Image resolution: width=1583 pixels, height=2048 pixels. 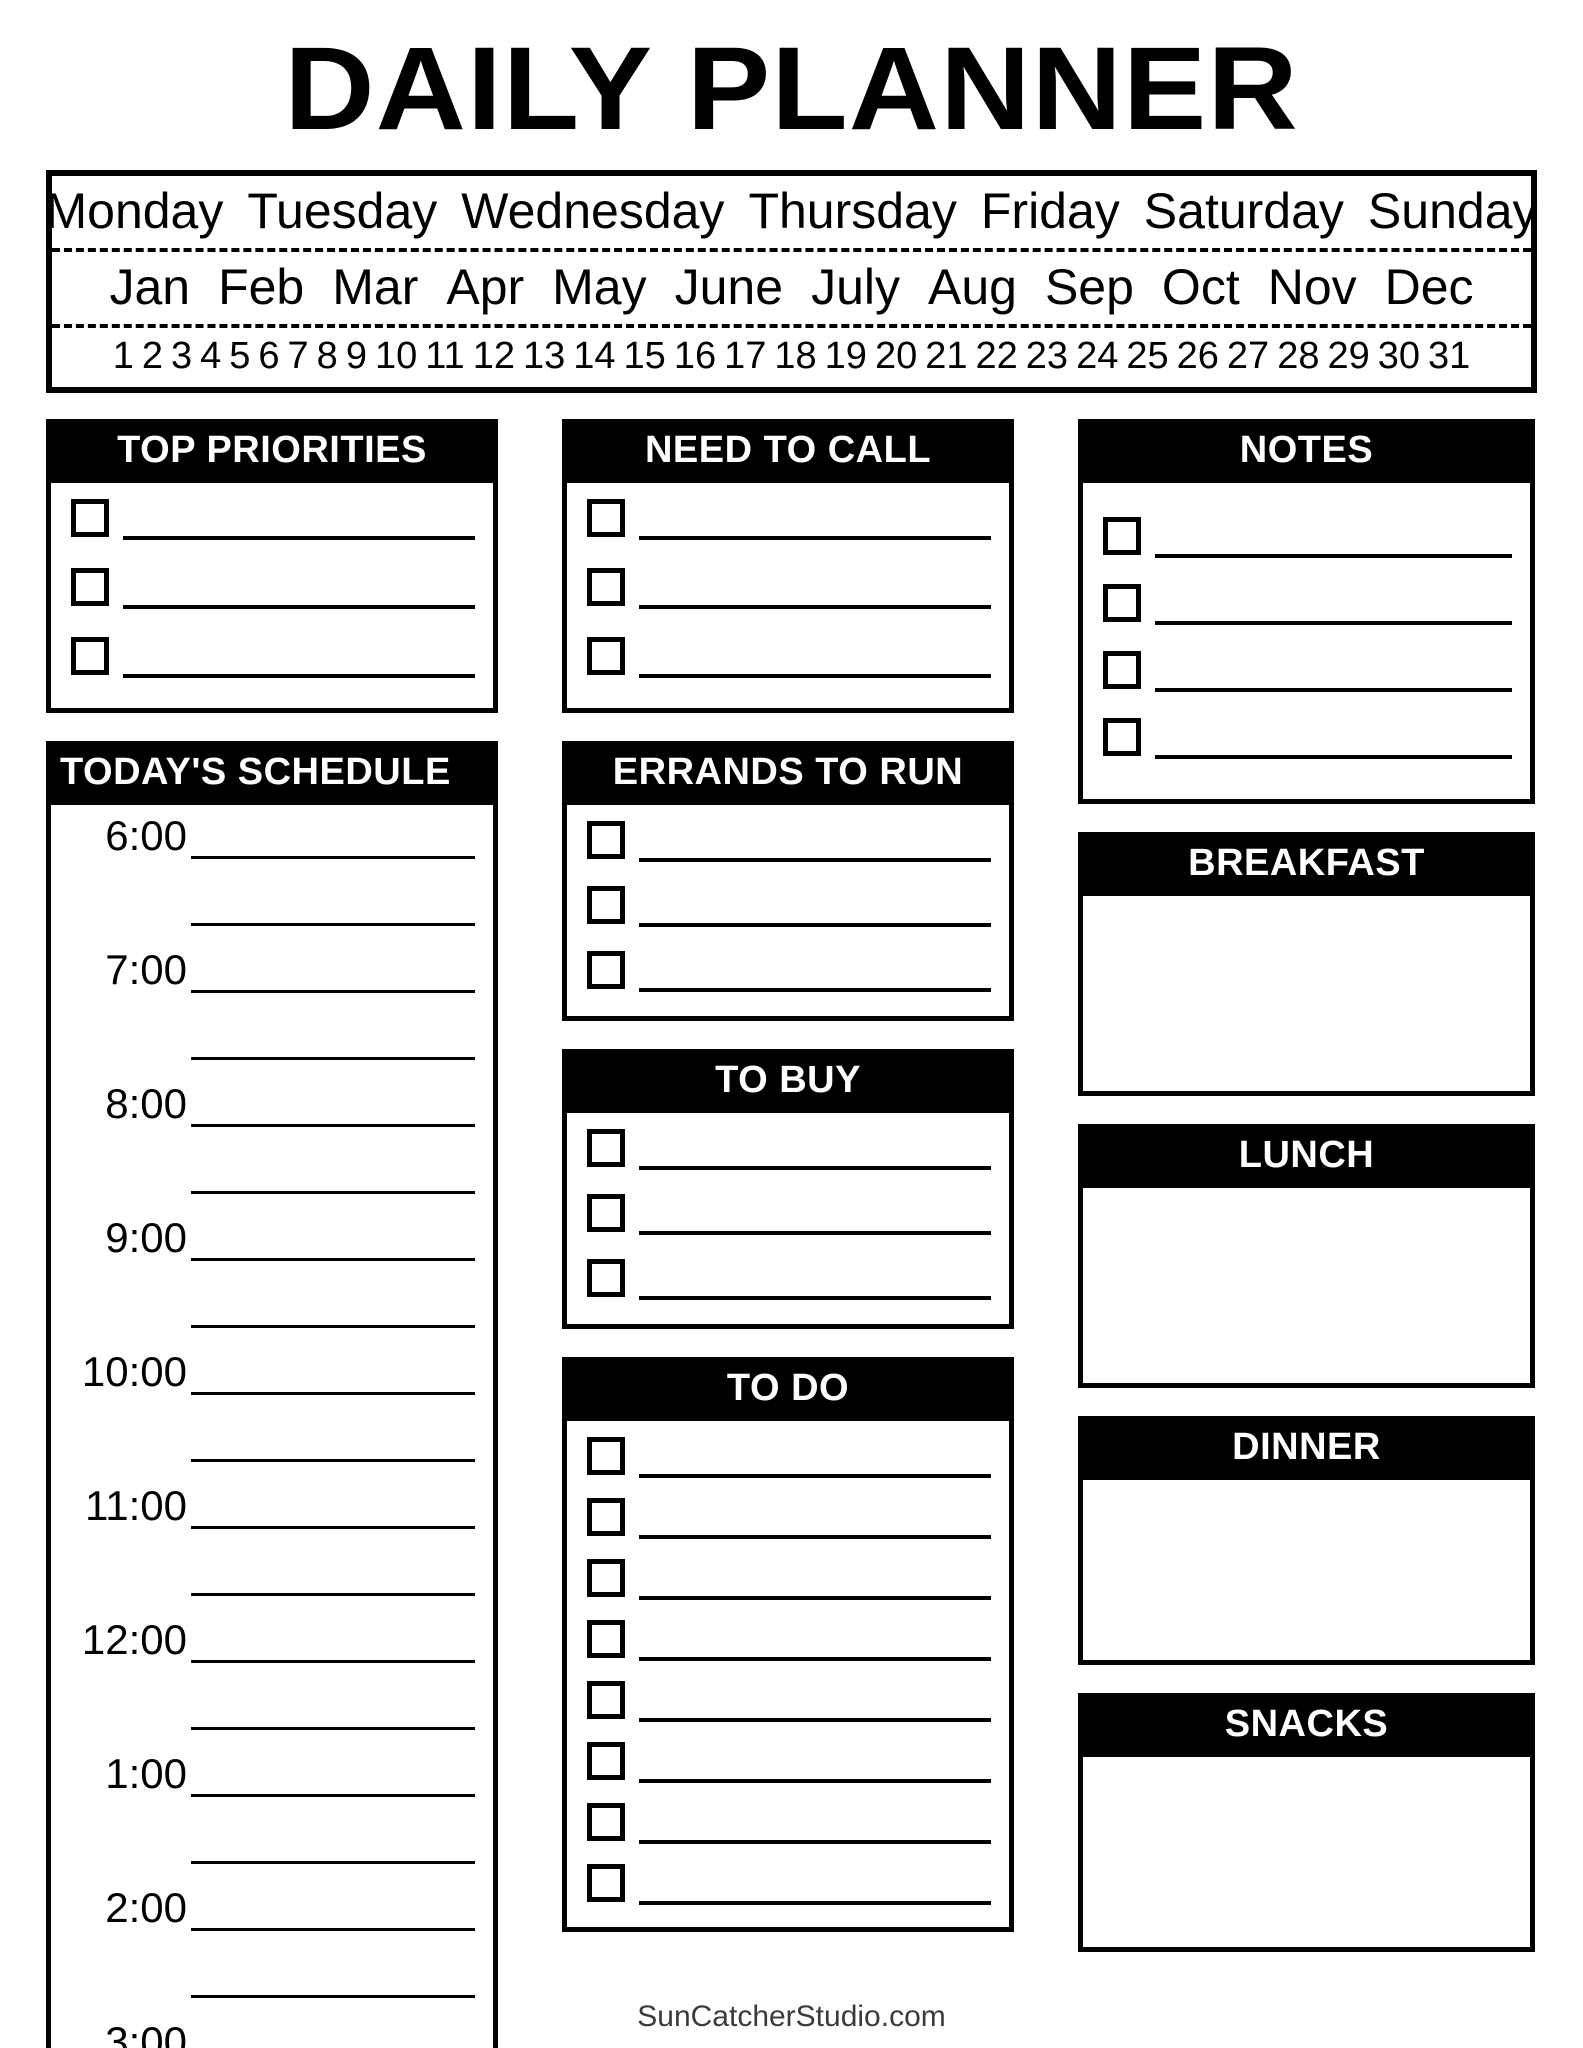 I want to click on date-option-14: 15, so click(x=645, y=356).